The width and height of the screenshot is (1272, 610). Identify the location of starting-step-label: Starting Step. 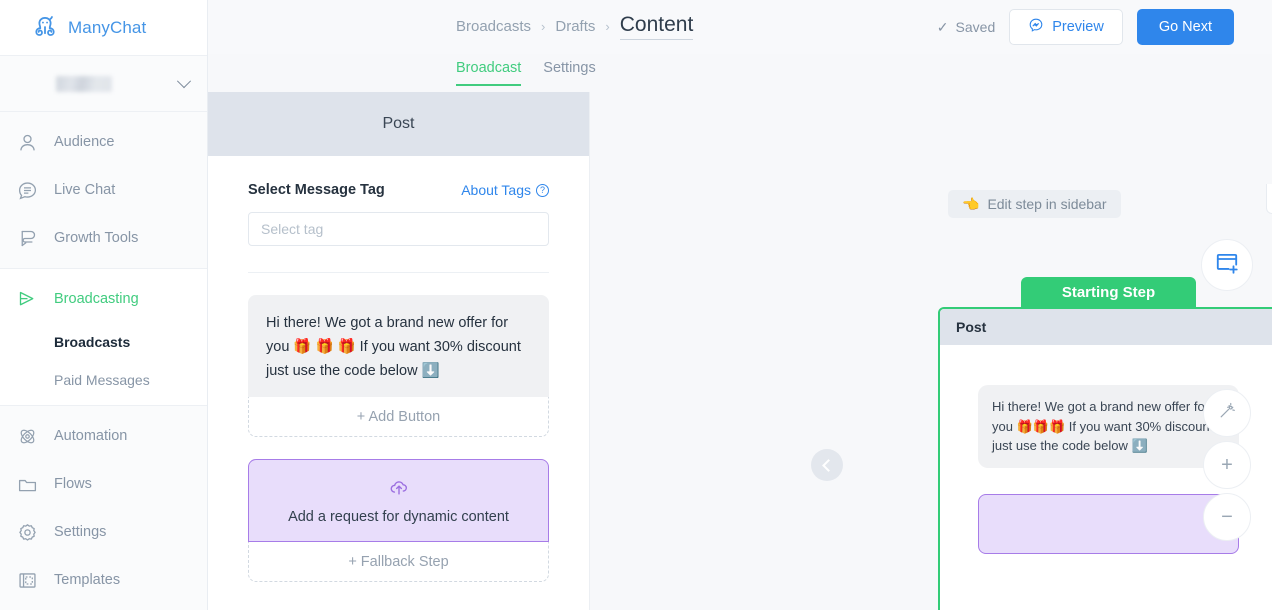
(1108, 292).